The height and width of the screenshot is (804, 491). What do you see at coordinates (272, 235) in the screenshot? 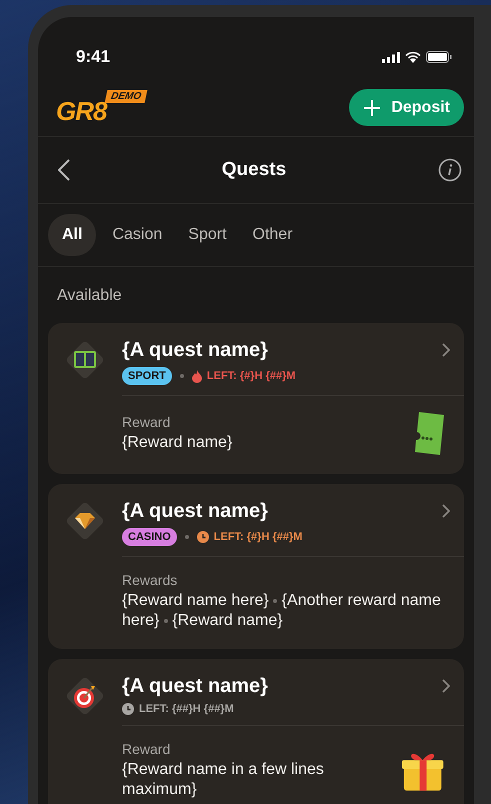
I see `filter-tab: Other` at bounding box center [272, 235].